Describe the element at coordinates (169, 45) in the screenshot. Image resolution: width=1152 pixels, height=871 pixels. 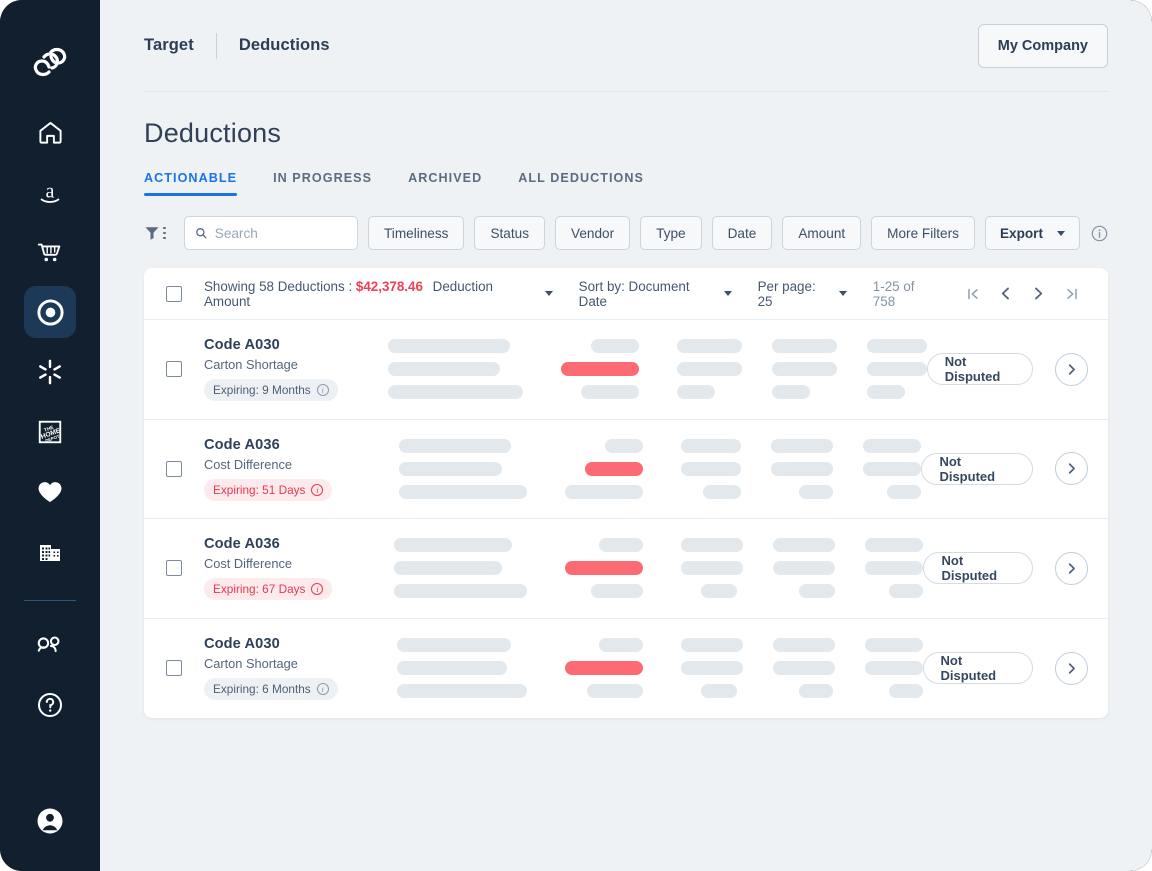
I see `breadcrumb-root: Target` at that location.